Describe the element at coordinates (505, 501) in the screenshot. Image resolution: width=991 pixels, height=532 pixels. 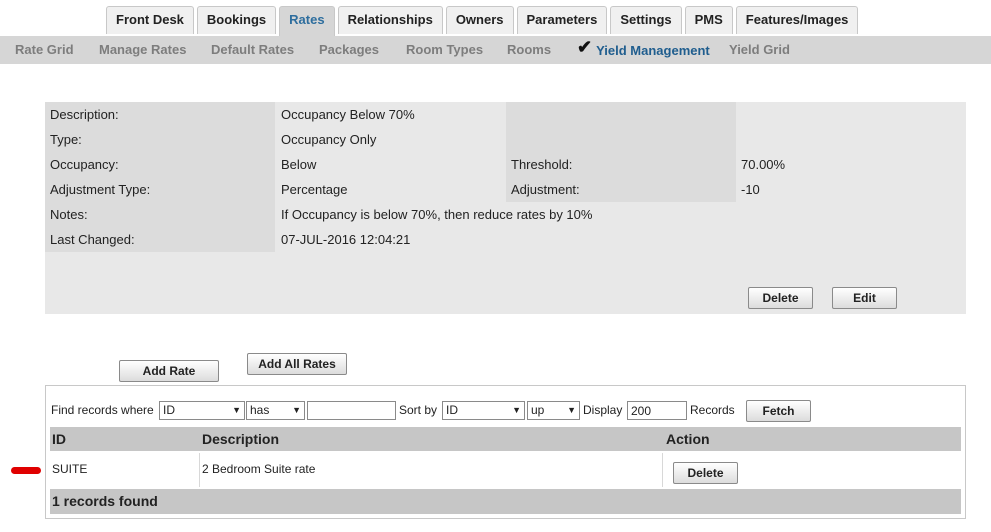
I see `records-count-footer: 1 records found` at that location.